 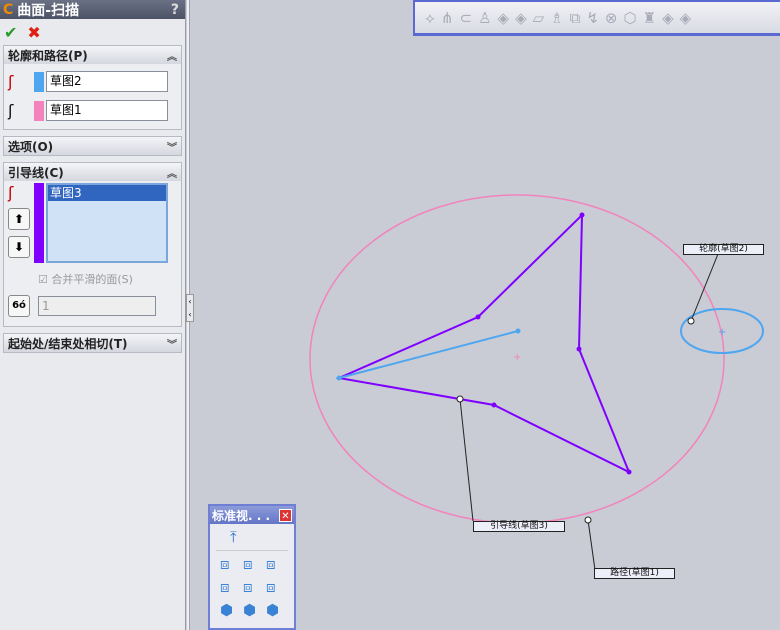 What do you see at coordinates (252, 564) in the screenshot?
I see `back-view-icon: ⧈` at bounding box center [252, 564].